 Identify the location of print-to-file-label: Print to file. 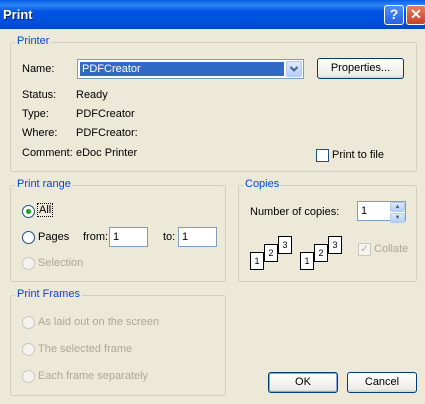
(358, 155).